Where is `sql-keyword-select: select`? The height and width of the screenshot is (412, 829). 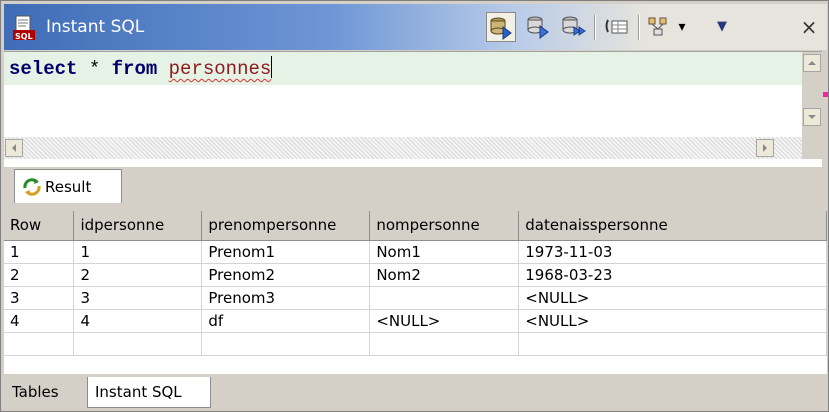
sql-keyword-select: select is located at coordinates (43, 69).